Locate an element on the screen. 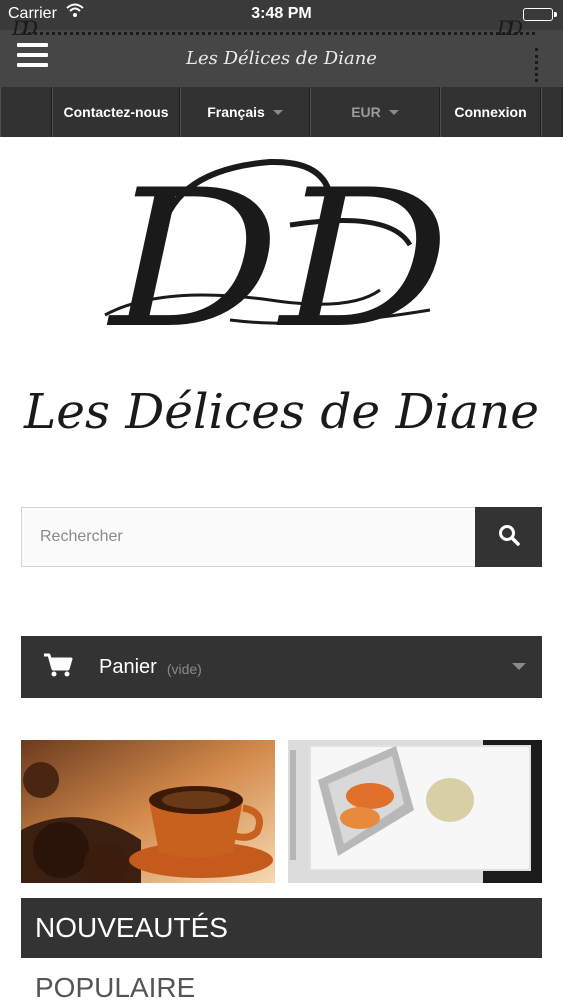 Image resolution: width=563 pixels, height=1008 pixels. status-time: 3:48 PM is located at coordinates (281, 13).